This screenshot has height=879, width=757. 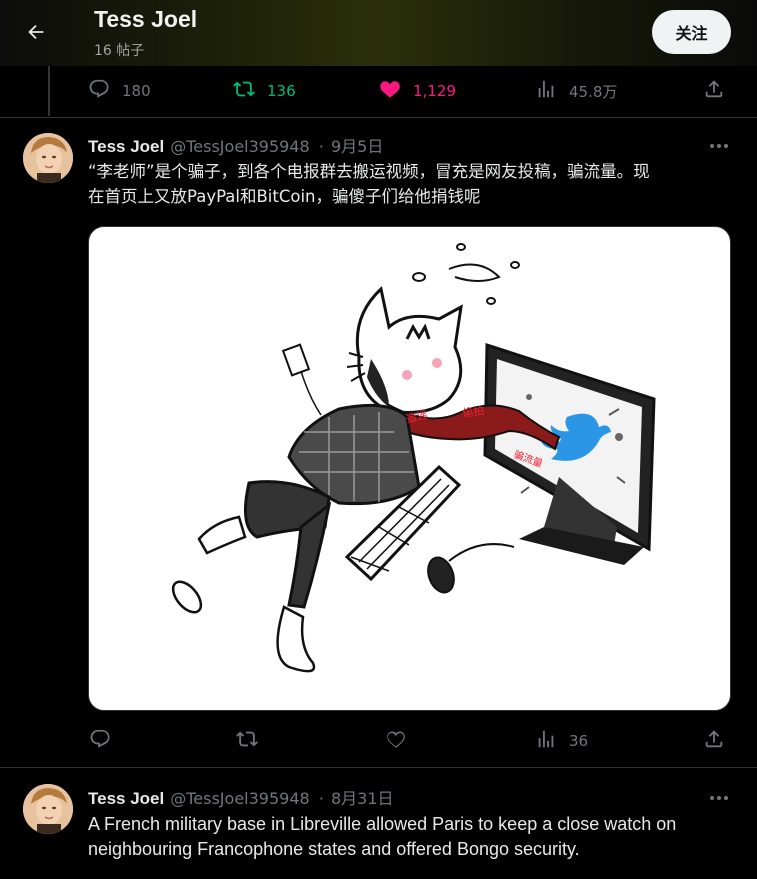 I want to click on retweet-button, so click(x=247, y=741).